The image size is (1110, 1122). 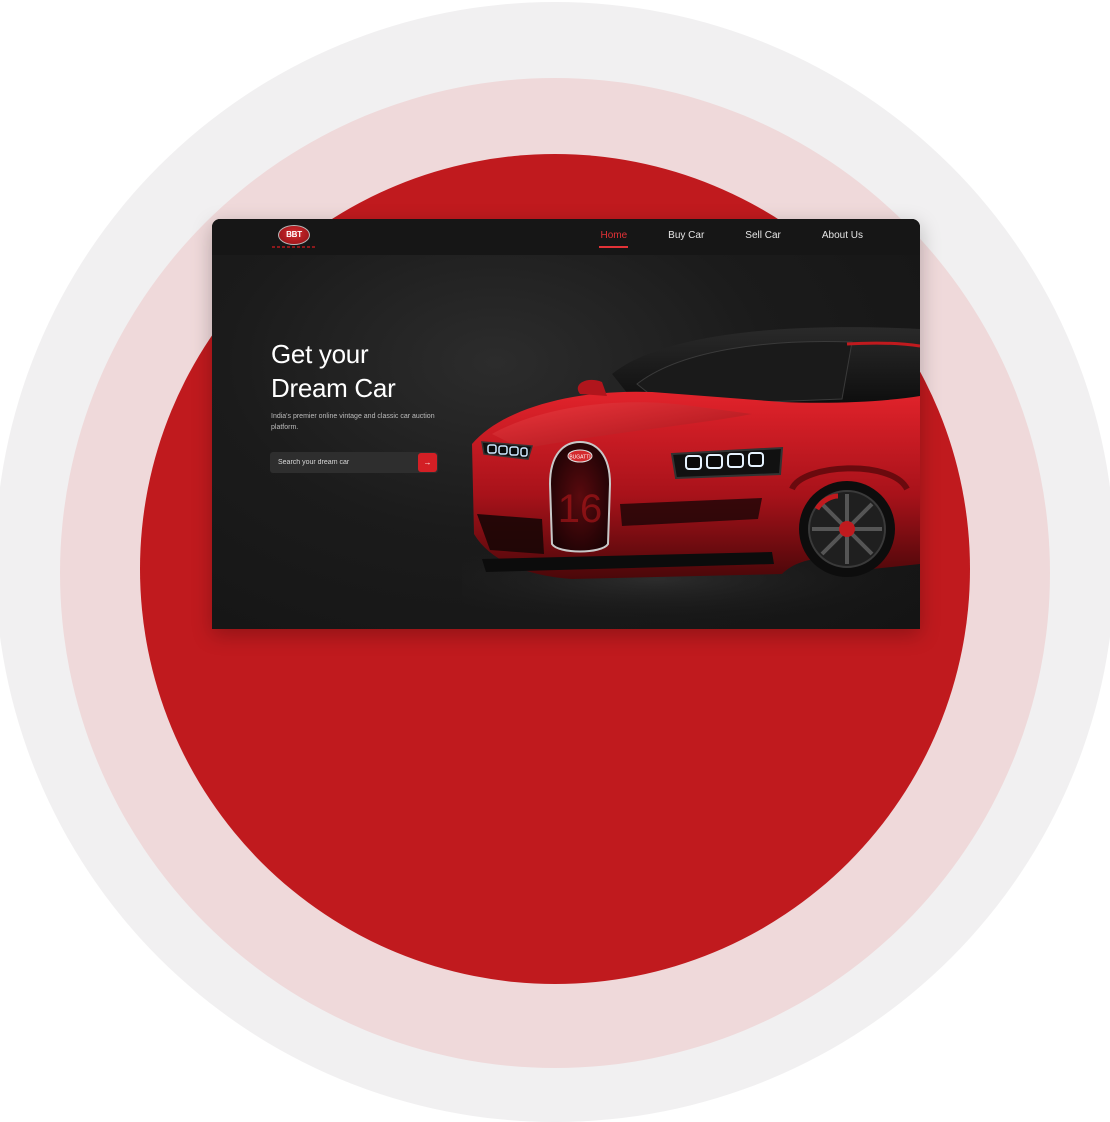 I want to click on hero-car-image: BUGATTI 16, so click(x=691, y=471).